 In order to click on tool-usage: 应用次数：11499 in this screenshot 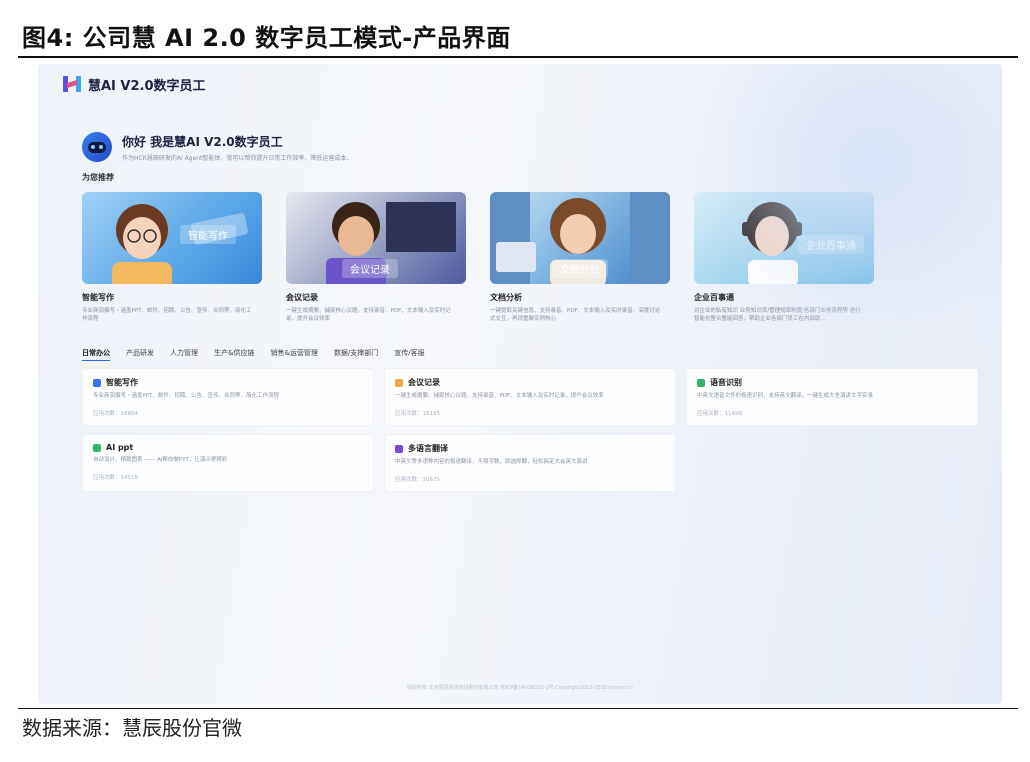, I will do `click(719, 414)`.